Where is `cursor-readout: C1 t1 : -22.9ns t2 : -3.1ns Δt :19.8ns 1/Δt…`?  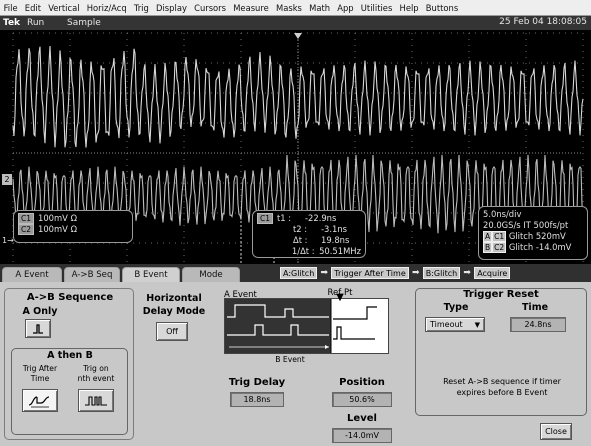
cursor-readout: C1 t1 : -22.9ns t2 : -3.1ns Δt :19.8ns 1/Δt… is located at coordinates (309, 234).